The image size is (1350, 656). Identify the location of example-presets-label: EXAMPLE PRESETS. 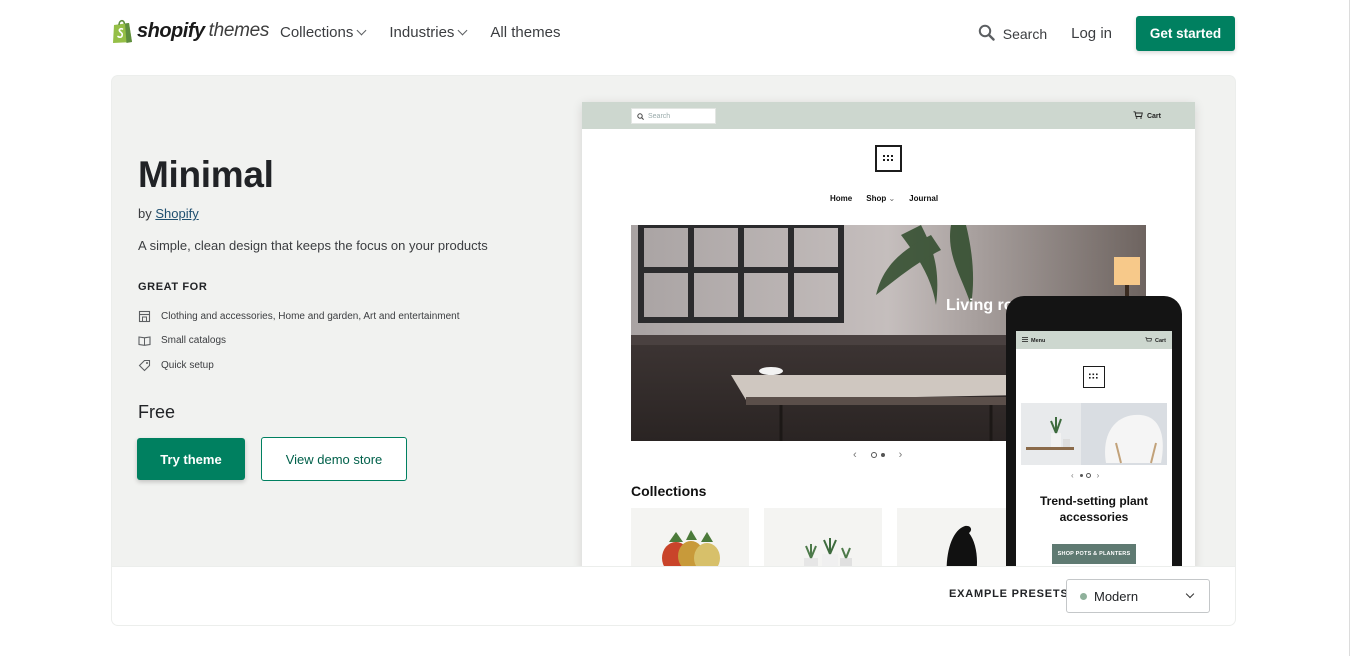
(1009, 594).